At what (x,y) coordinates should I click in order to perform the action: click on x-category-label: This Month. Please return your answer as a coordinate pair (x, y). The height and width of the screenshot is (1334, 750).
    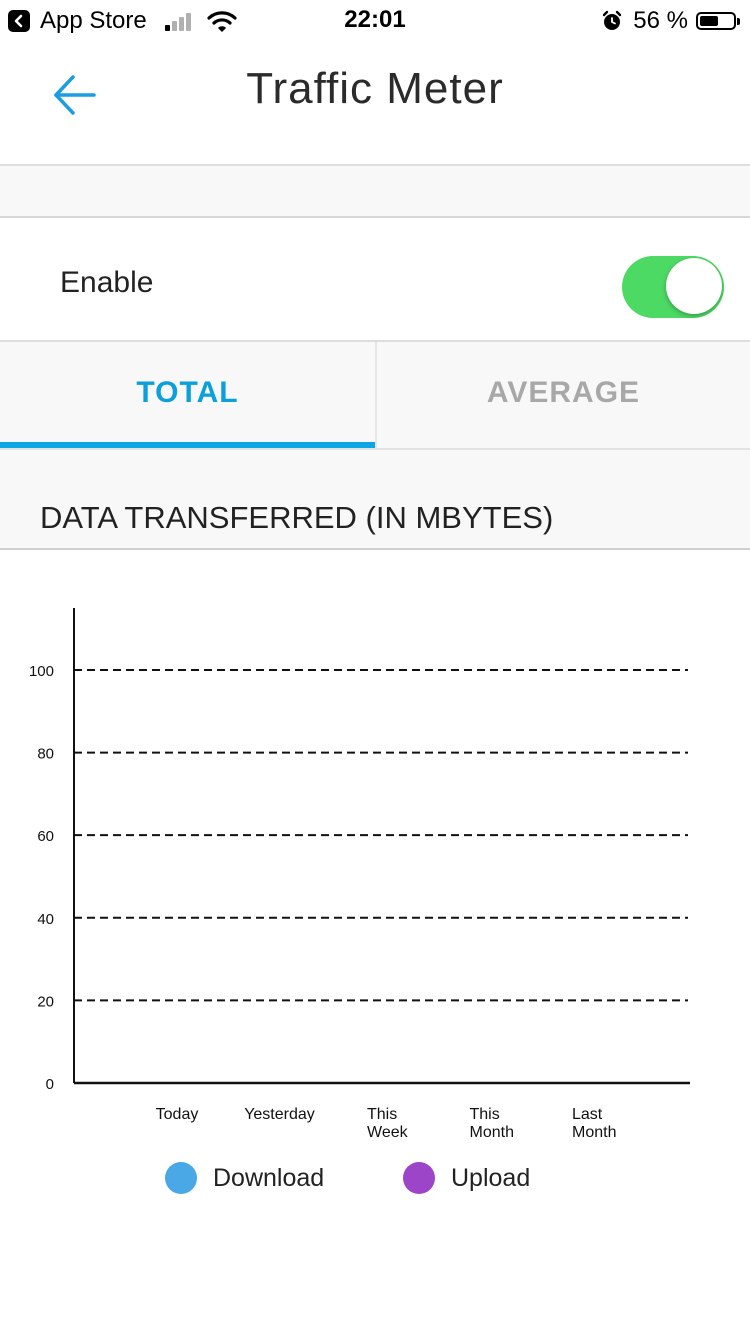
    Looking at the image, I should click on (492, 1123).